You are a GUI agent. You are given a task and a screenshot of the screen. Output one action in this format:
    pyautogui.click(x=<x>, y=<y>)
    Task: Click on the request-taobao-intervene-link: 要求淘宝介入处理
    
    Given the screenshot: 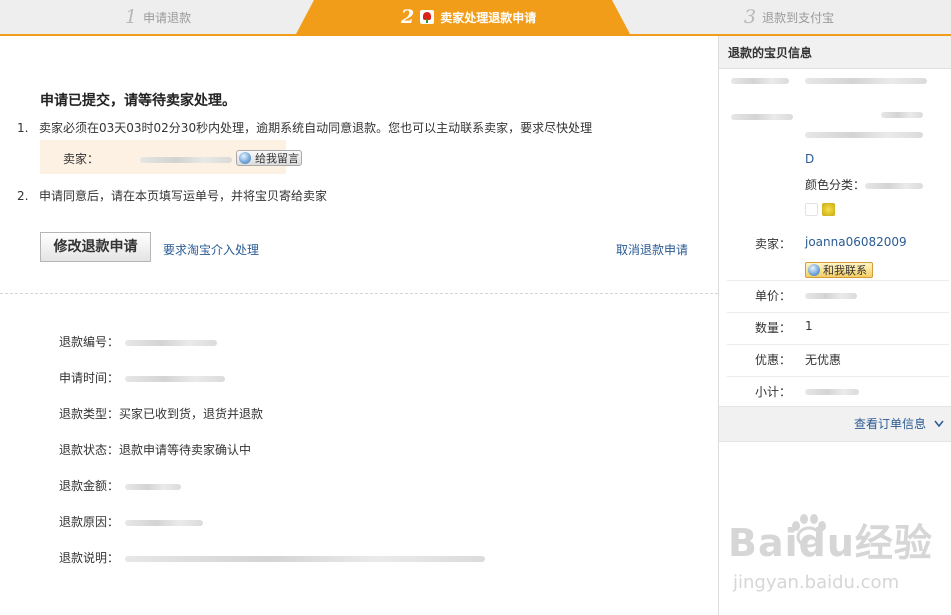 What is the action you would take?
    pyautogui.click(x=211, y=249)
    